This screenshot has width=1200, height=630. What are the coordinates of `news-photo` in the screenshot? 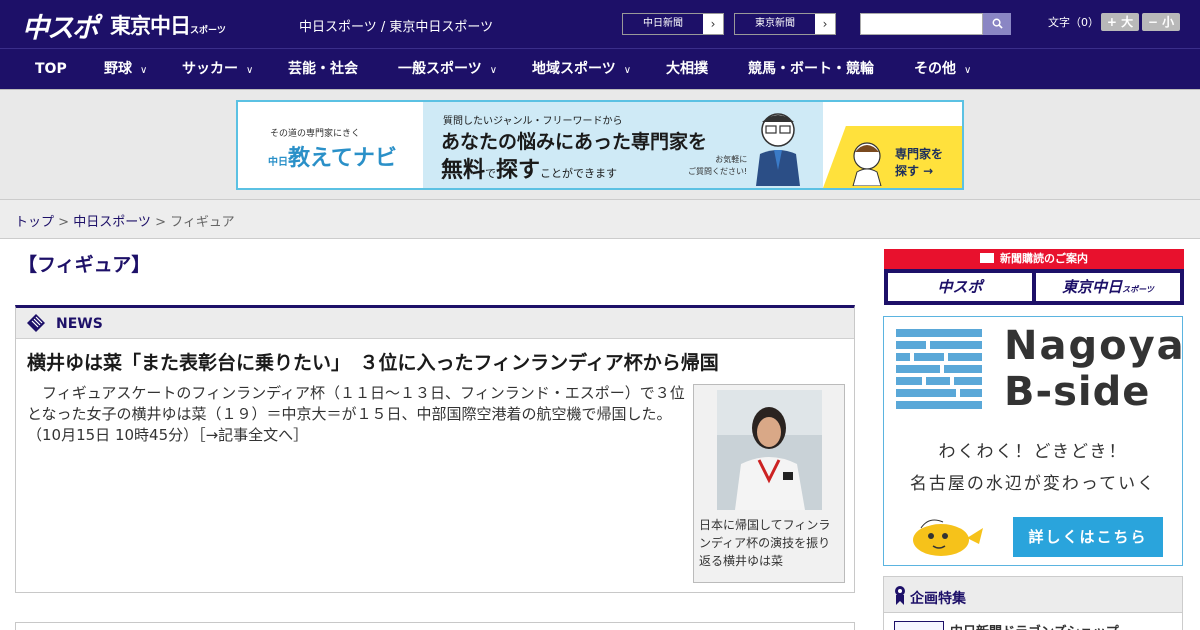 It's located at (769, 450).